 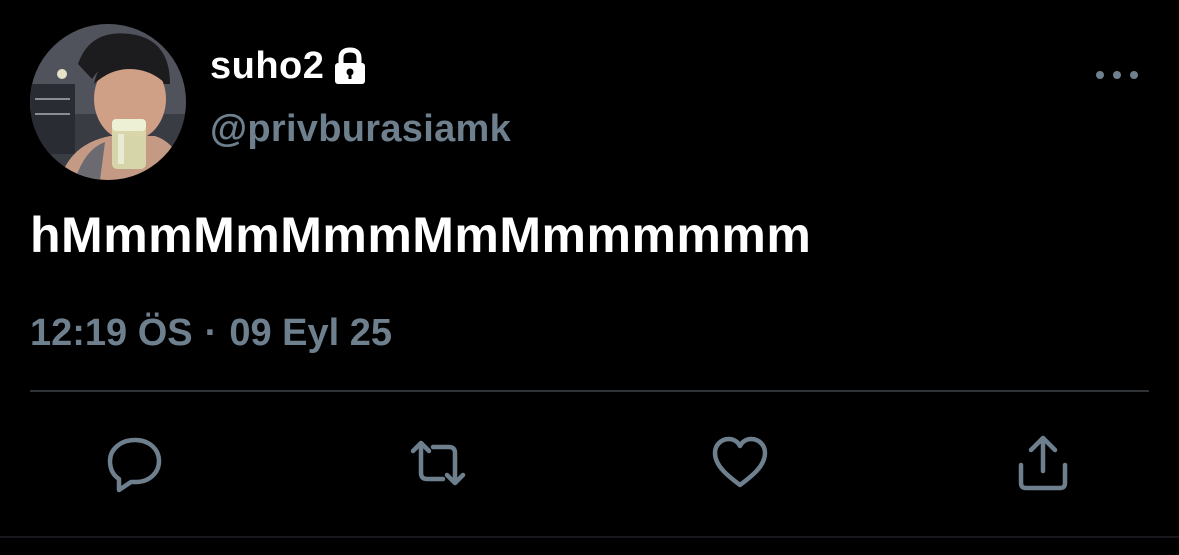 I want to click on reply-button, so click(x=135, y=465).